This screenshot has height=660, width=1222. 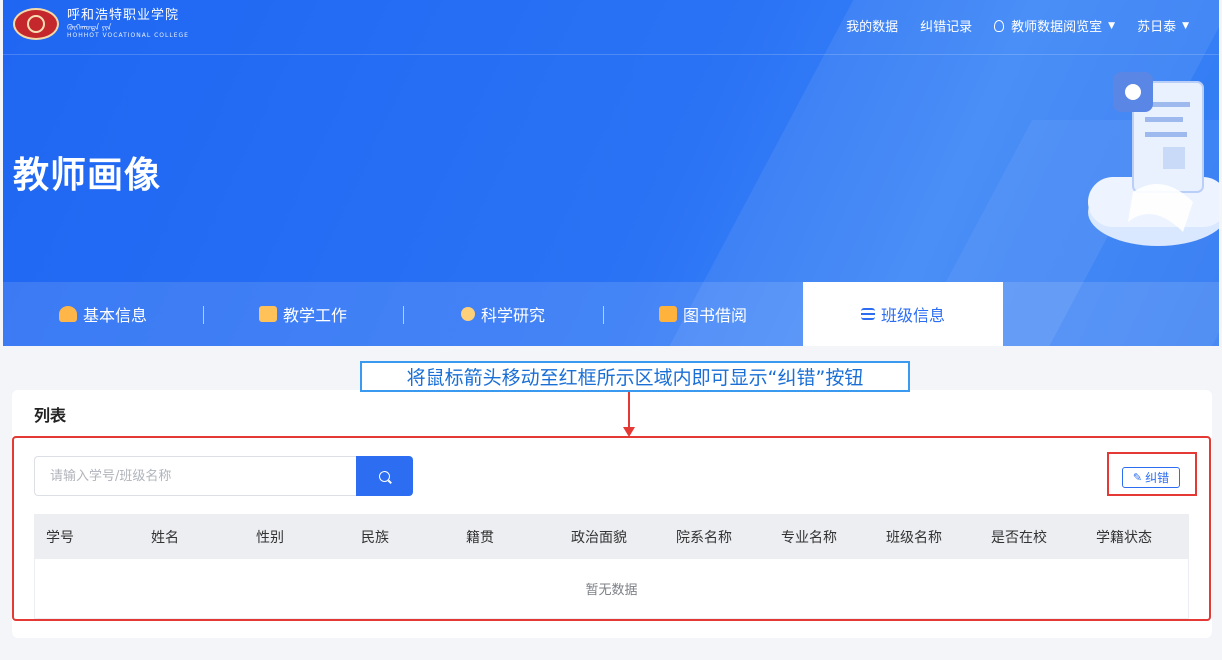 I want to click on nav-correction-records: 纠错记录, so click(x=946, y=25).